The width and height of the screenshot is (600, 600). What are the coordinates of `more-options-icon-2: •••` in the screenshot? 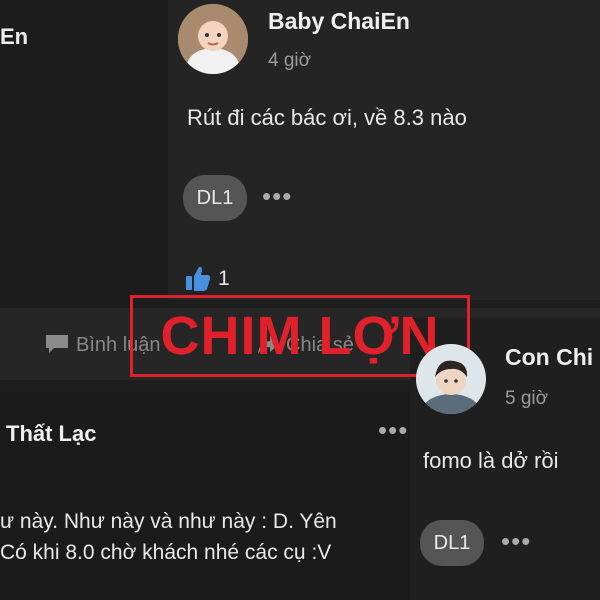 It's located at (516, 541).